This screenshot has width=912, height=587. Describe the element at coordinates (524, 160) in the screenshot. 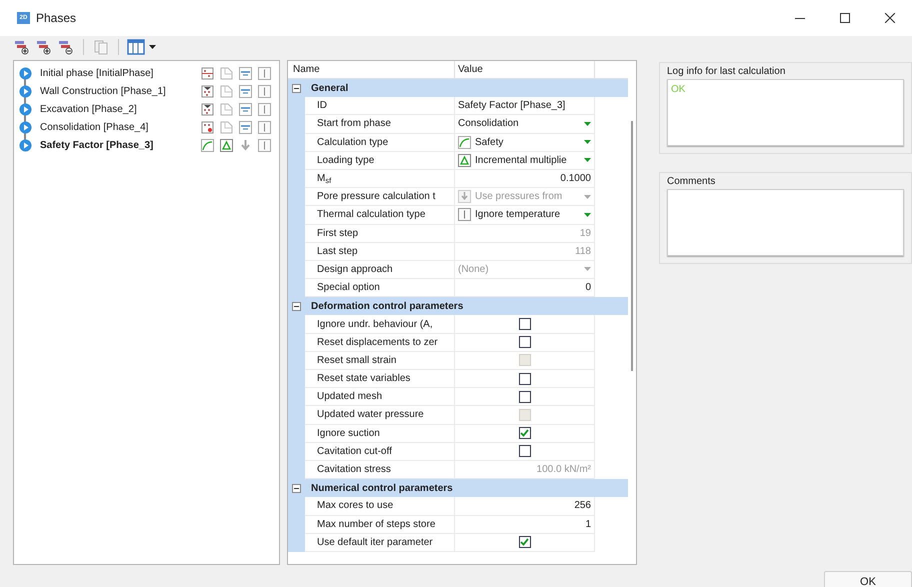

I see `value-dropdown: Incremental multiplie` at that location.